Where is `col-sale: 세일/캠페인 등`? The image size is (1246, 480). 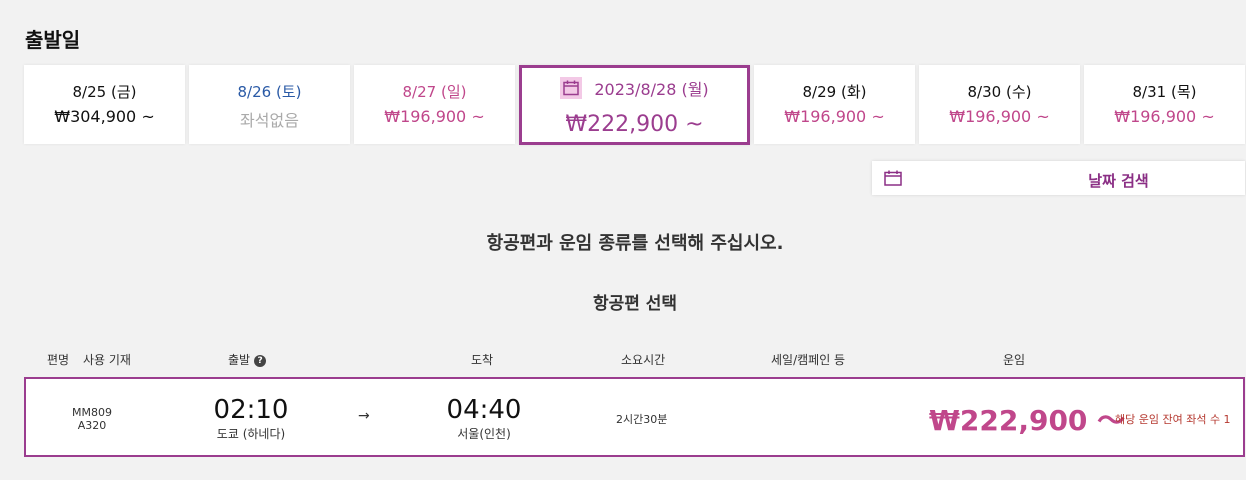 col-sale: 세일/캠페인 등 is located at coordinates (808, 360).